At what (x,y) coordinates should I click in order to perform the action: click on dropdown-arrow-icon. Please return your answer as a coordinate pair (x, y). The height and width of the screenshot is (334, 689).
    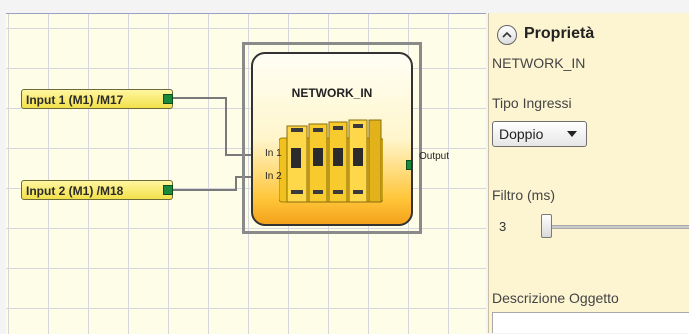
    Looking at the image, I should click on (572, 134).